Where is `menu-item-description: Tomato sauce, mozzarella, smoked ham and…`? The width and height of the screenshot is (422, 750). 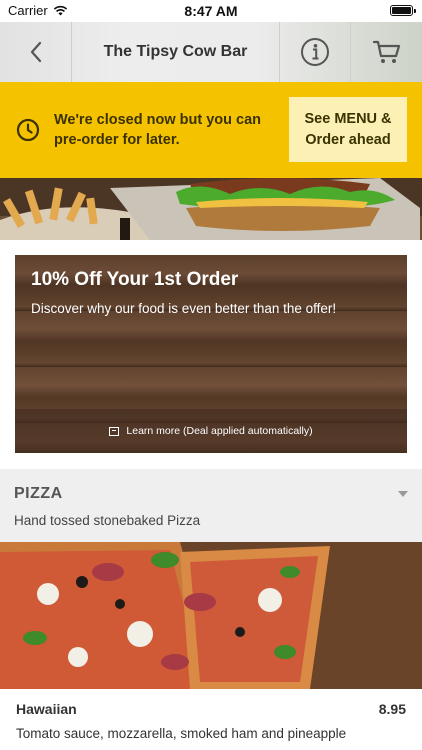
menu-item-description: Tomato sauce, mozzarella, smoked ham and… is located at coordinates (181, 733).